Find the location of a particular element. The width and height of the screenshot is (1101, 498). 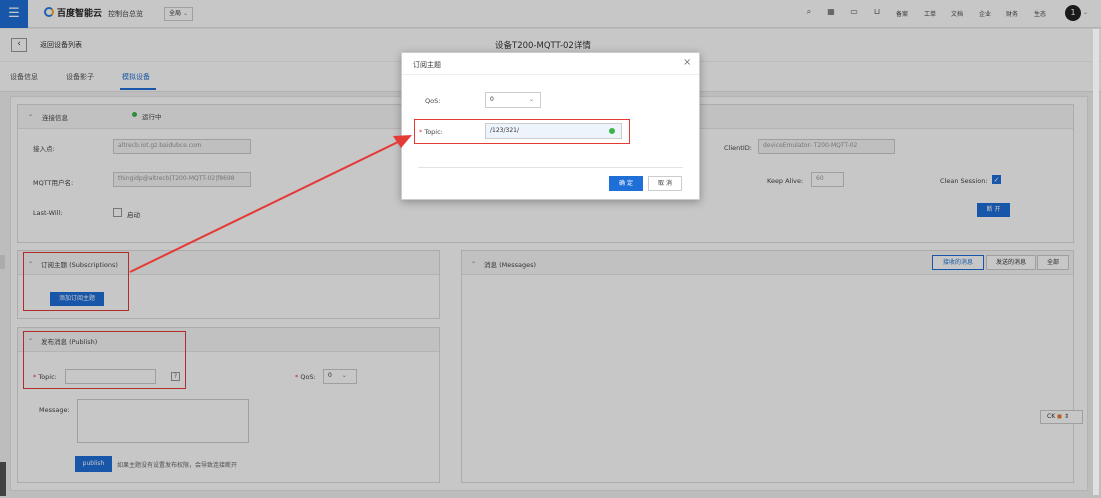

annotation-arrow-line is located at coordinates (265, 206).